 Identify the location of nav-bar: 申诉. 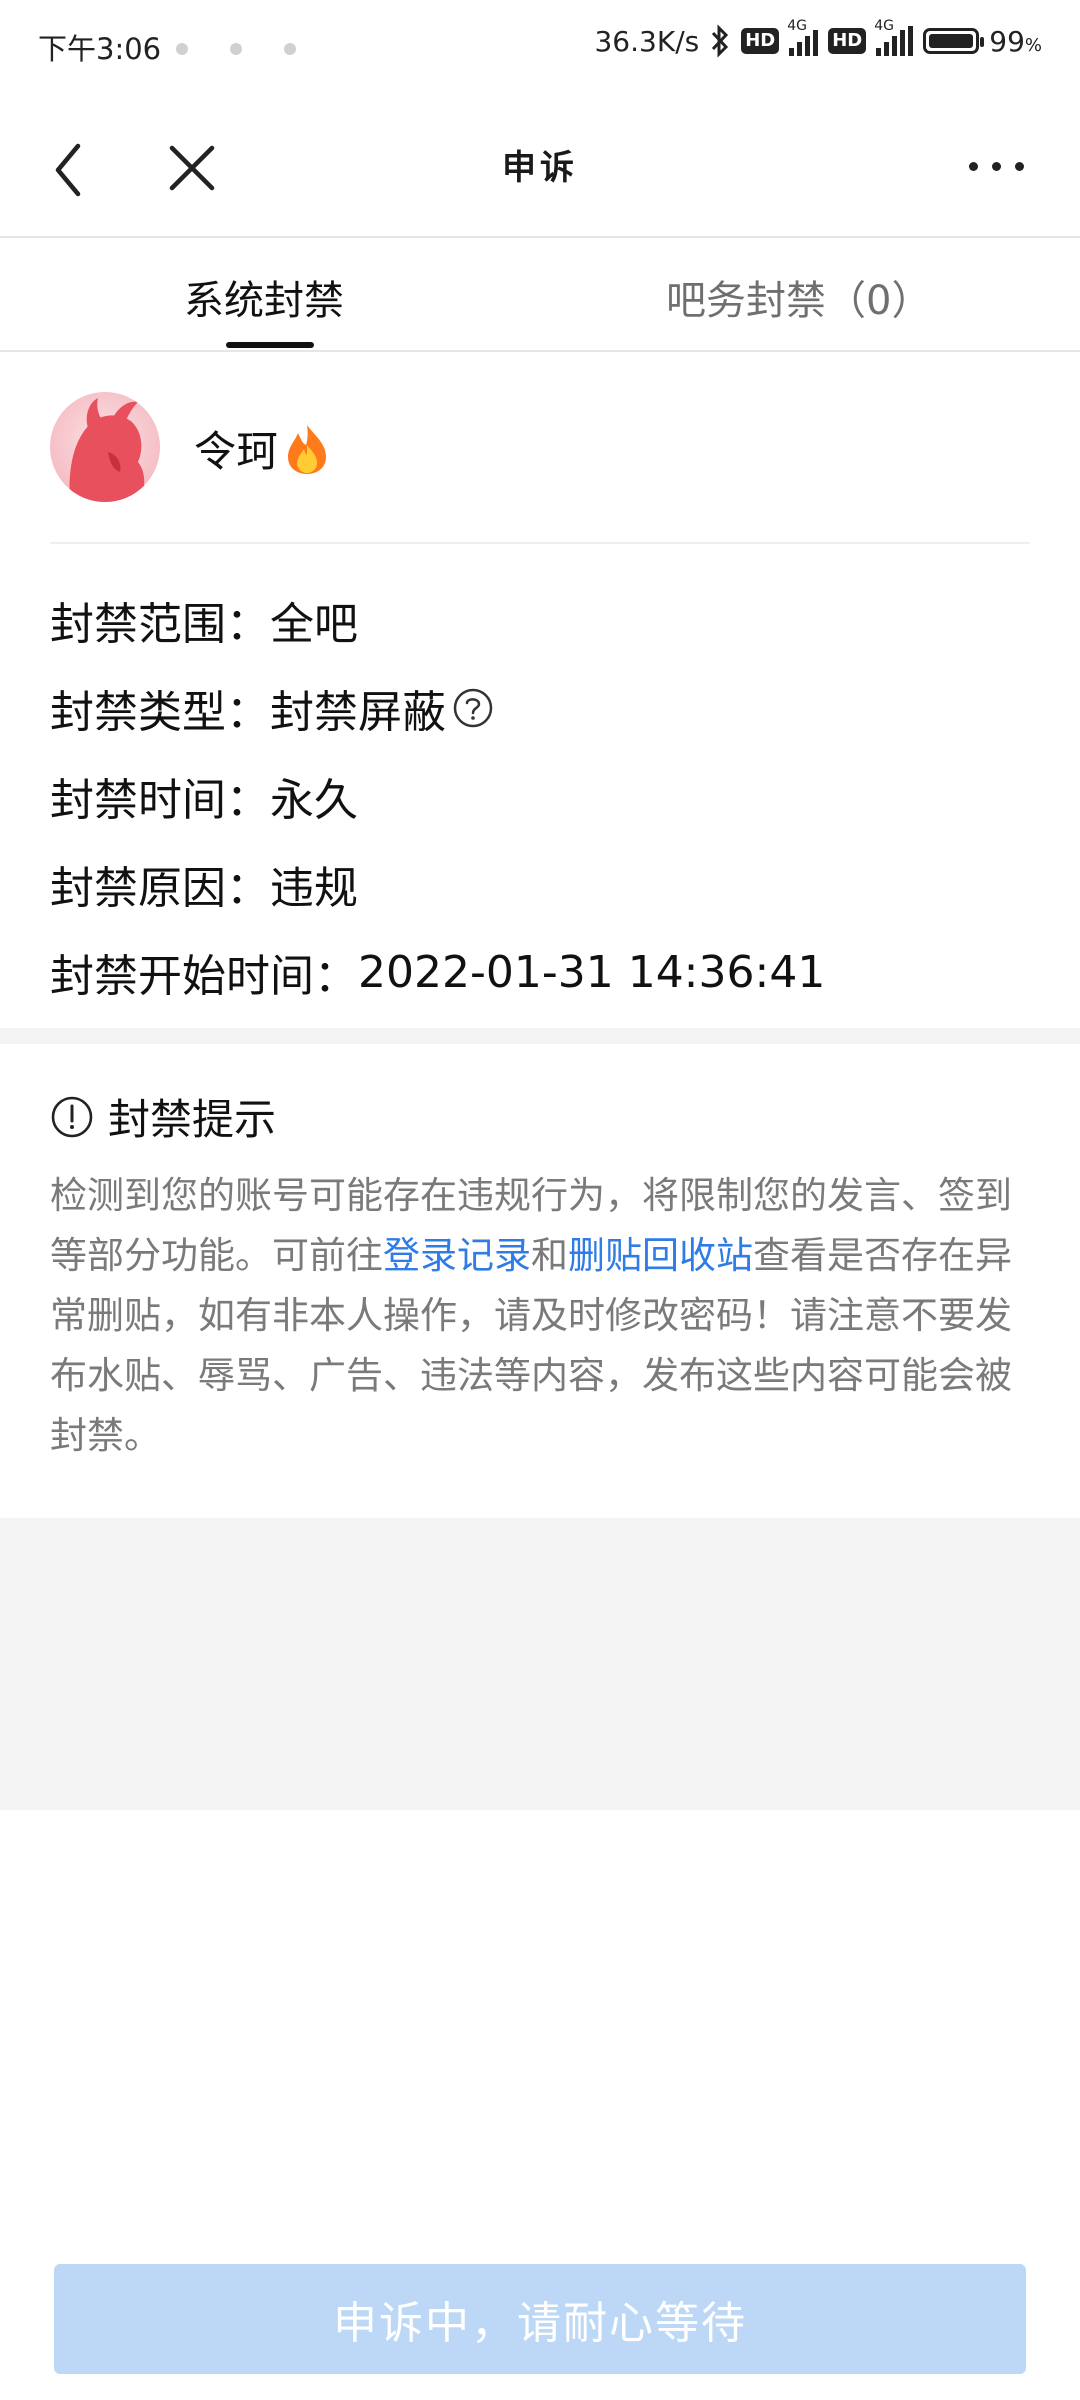
(540, 167).